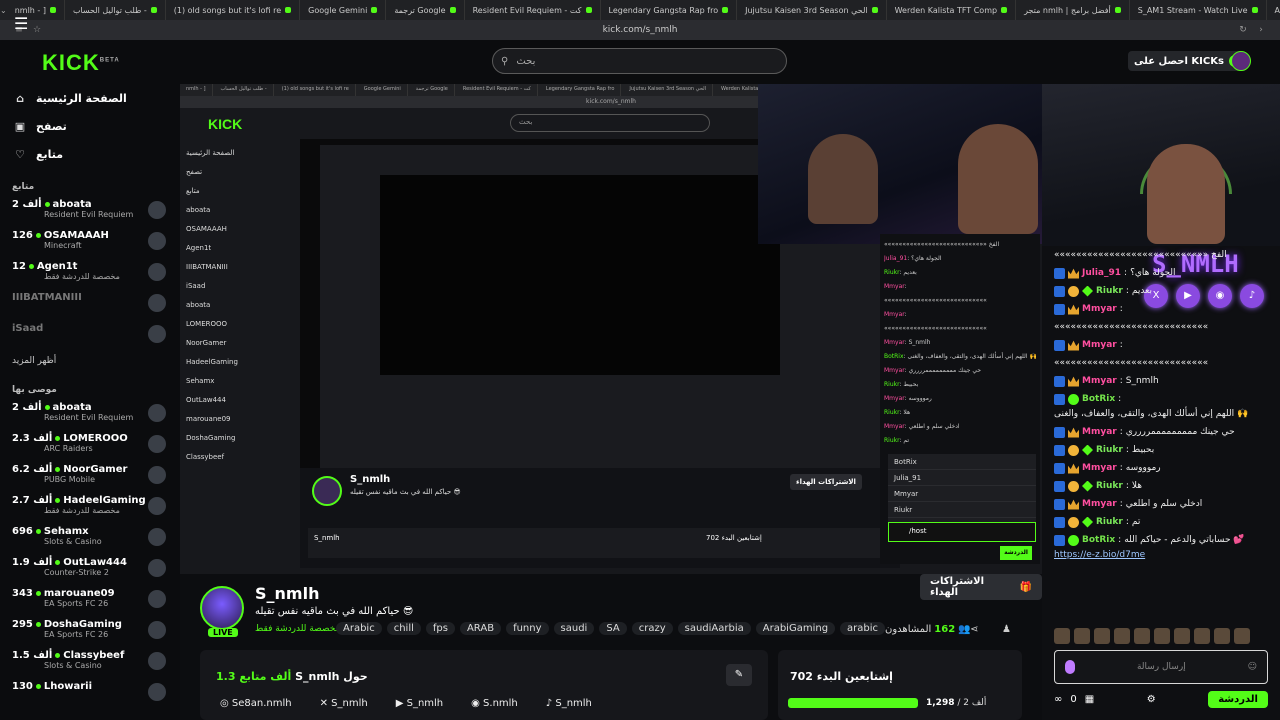 The width and height of the screenshot is (1280, 720). Describe the element at coordinates (1161, 667) in the screenshot. I see `chat-input: إرسال رسالة ☺` at that location.